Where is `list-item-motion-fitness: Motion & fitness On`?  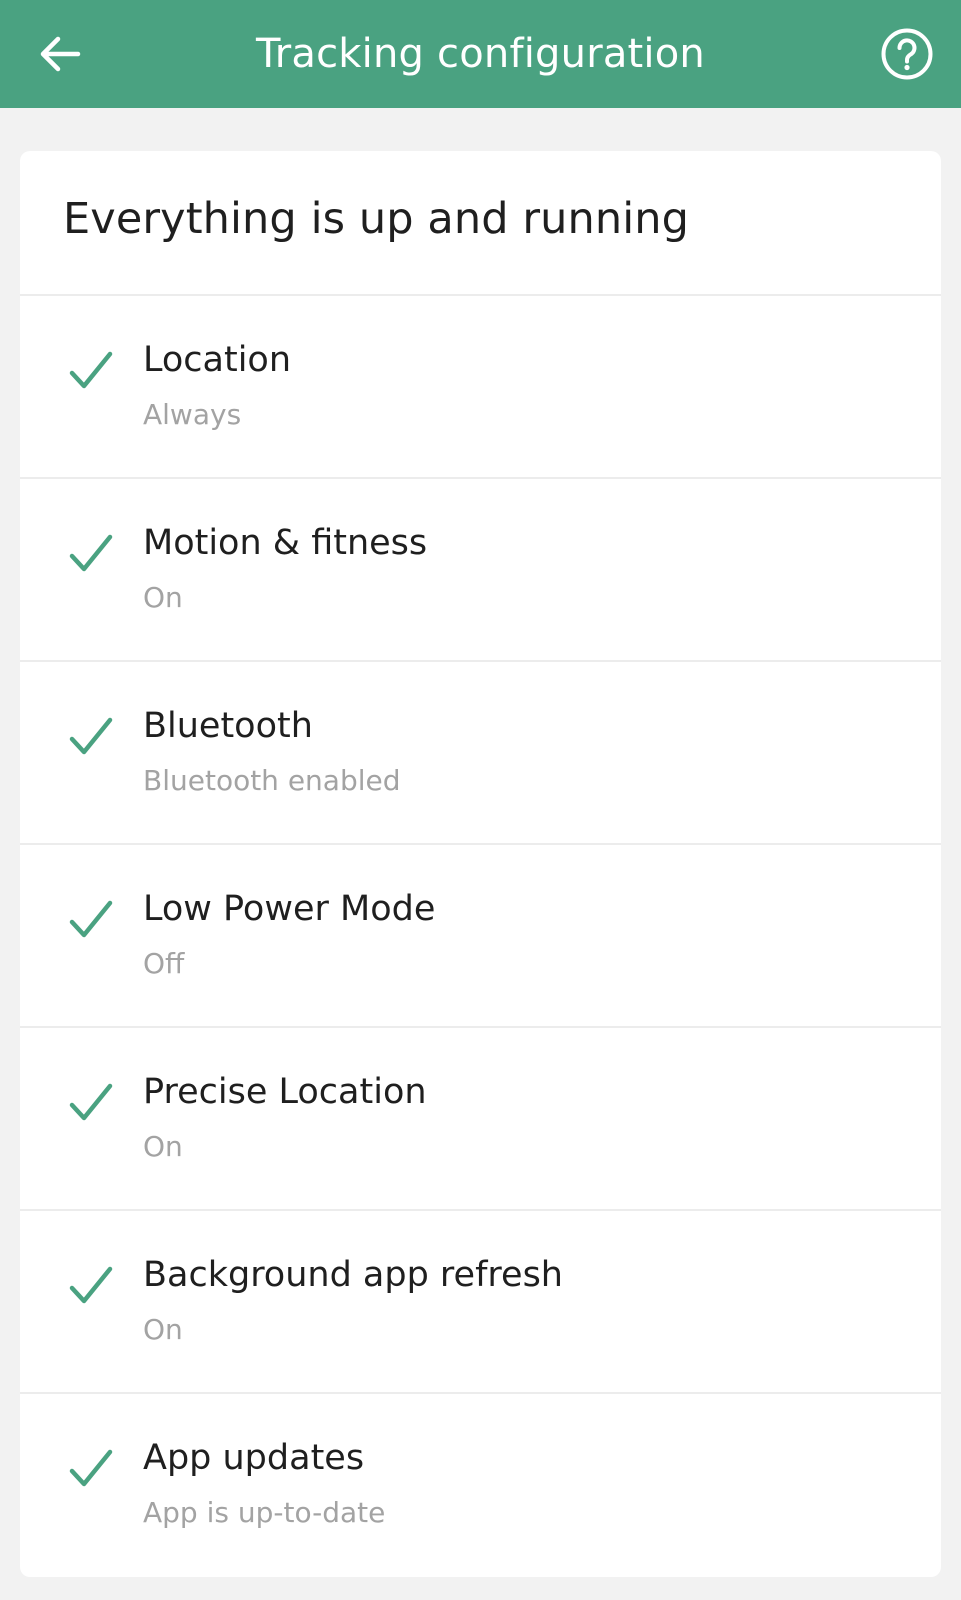
list-item-motion-fitness: Motion & fitness On is located at coordinates (480, 570).